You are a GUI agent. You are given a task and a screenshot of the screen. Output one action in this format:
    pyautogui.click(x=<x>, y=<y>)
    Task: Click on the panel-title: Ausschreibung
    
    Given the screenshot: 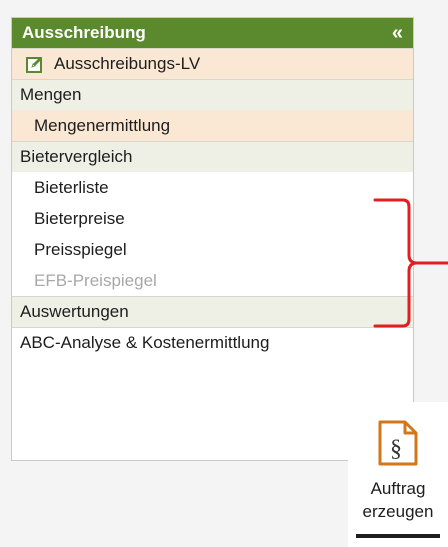 What is the action you would take?
    pyautogui.click(x=84, y=32)
    